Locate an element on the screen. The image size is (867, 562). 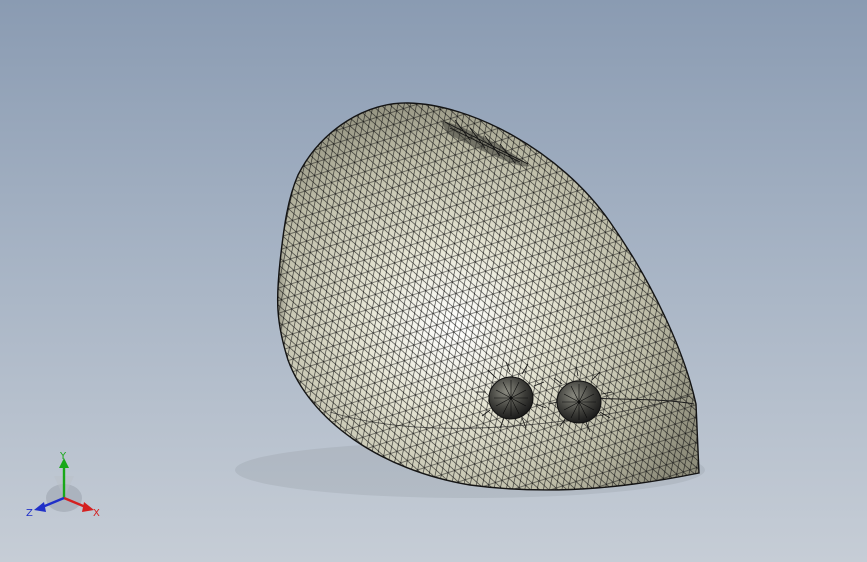
orientation-triad: Y X Z is located at coordinates (65, 486).